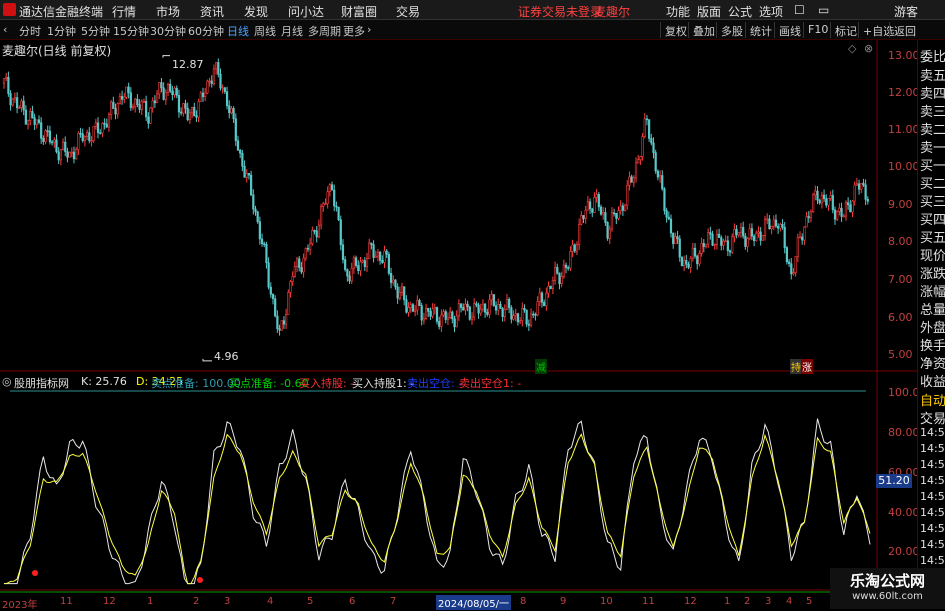  Describe the element at coordinates (354, 31) in the screenshot. I see `period-more: 更多` at that location.